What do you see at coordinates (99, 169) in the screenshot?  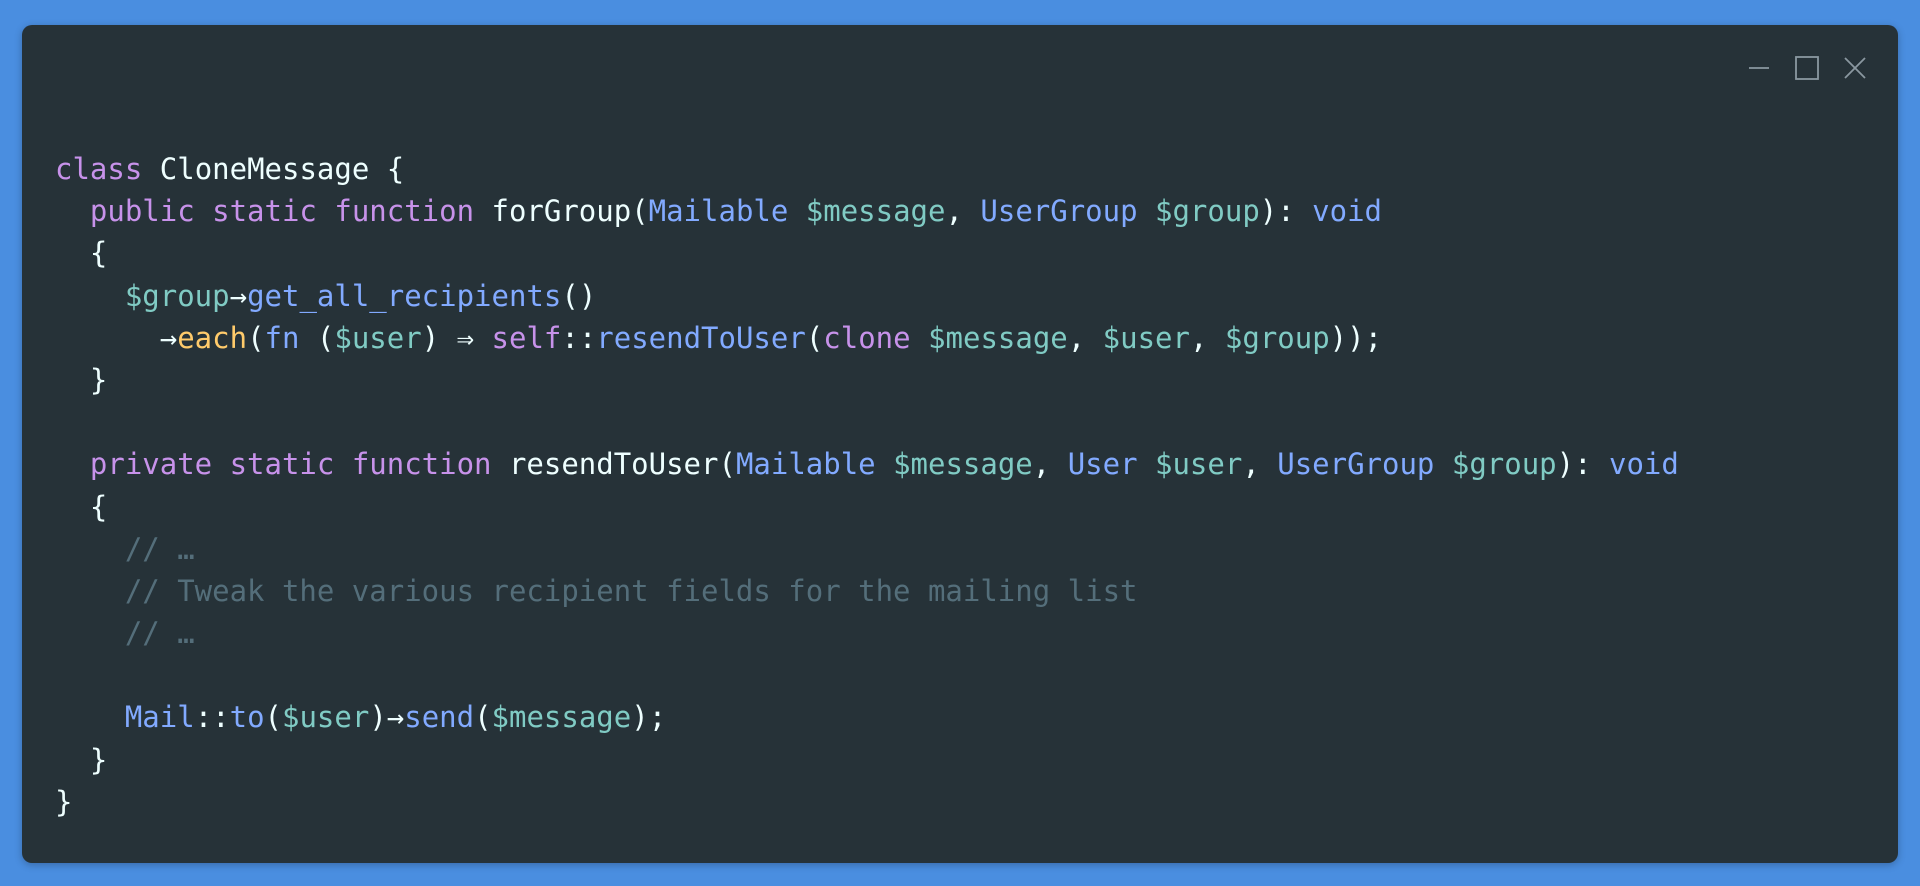 I see `code-token: class` at bounding box center [99, 169].